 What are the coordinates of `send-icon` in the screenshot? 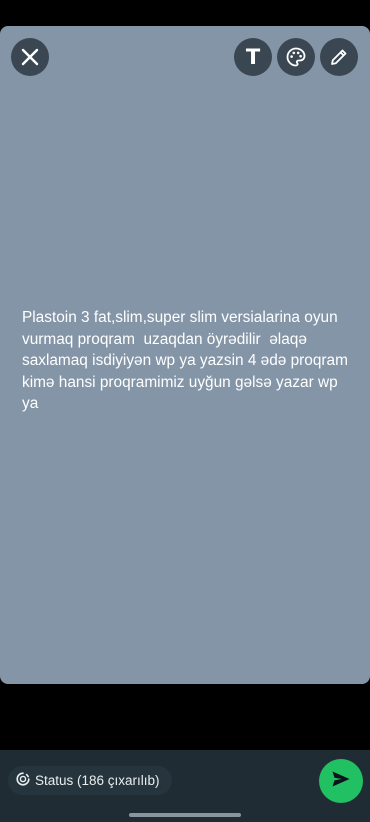 It's located at (341, 781).